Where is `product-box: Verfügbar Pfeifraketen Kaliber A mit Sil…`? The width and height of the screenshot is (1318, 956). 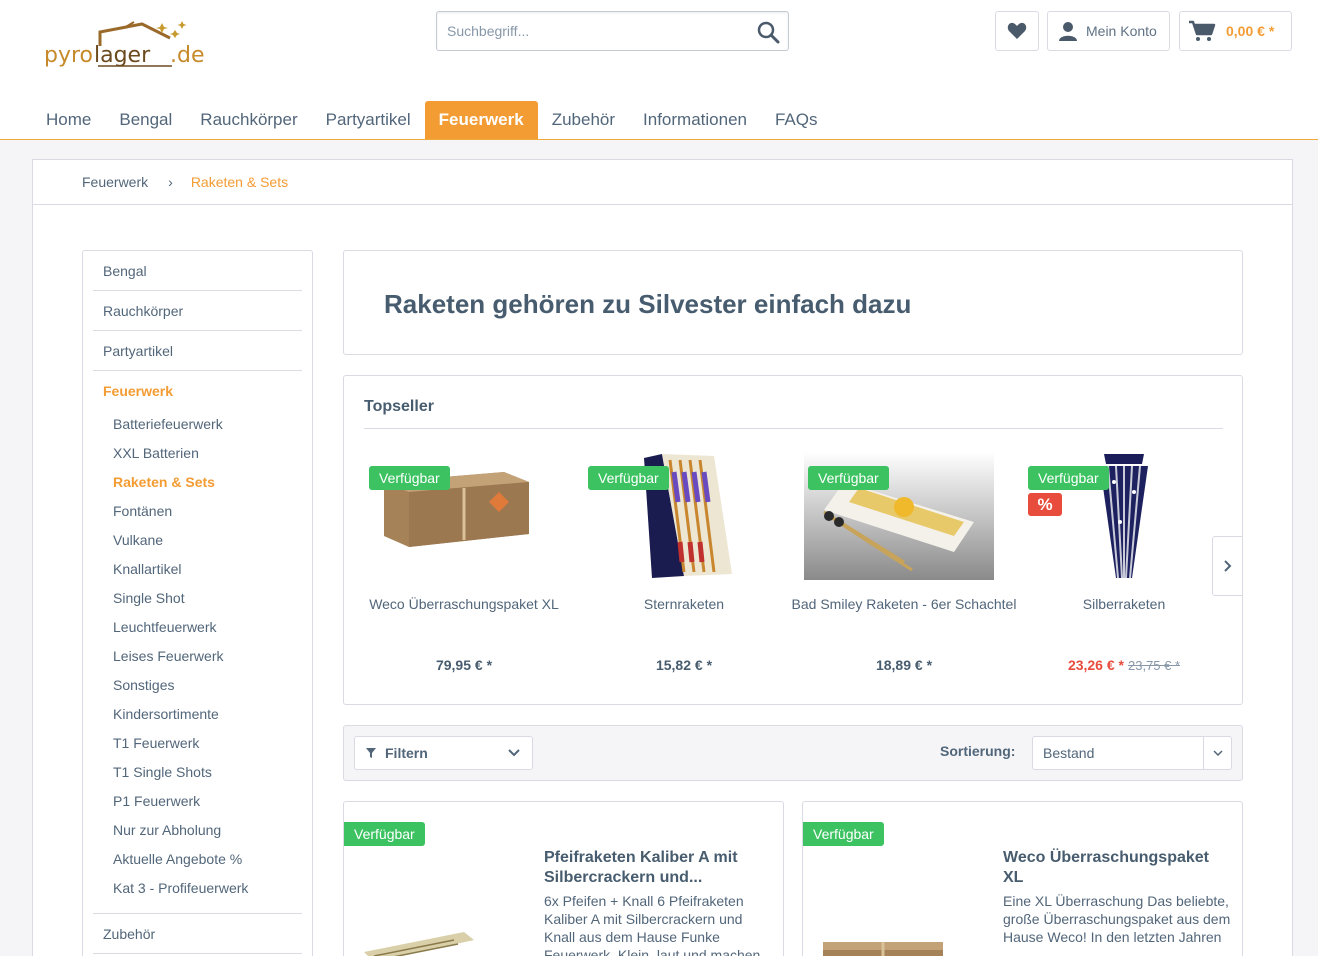 product-box: Verfügbar Pfeifraketen Kaliber A mit Sil… is located at coordinates (563, 878).